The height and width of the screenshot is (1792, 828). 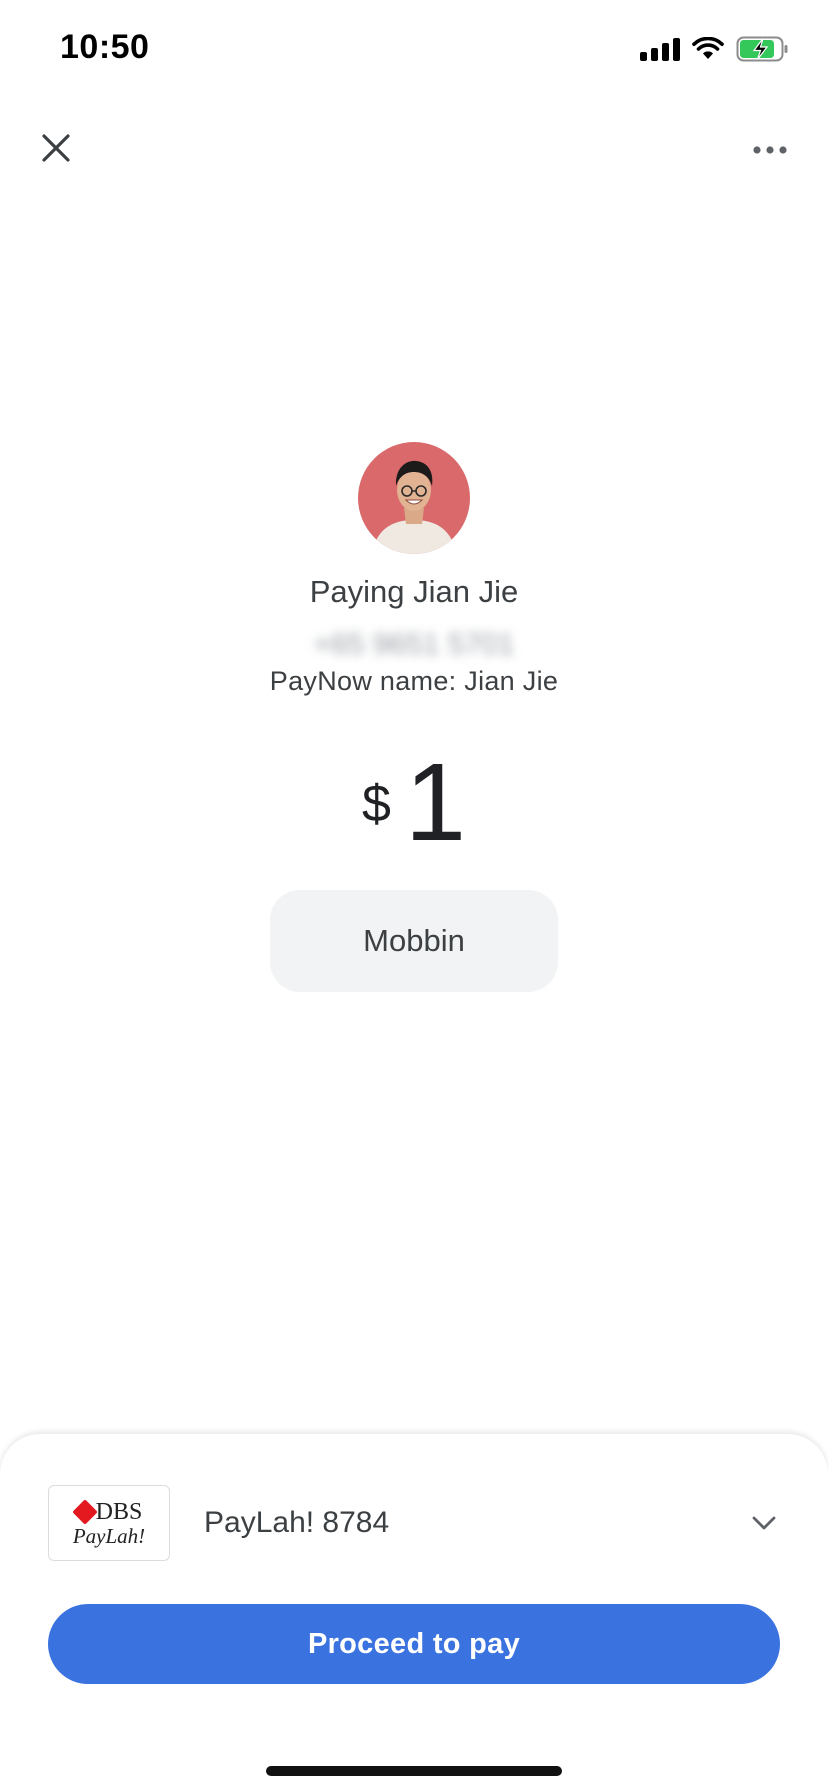 I want to click on chevron-down-icon, so click(x=764, y=1523).